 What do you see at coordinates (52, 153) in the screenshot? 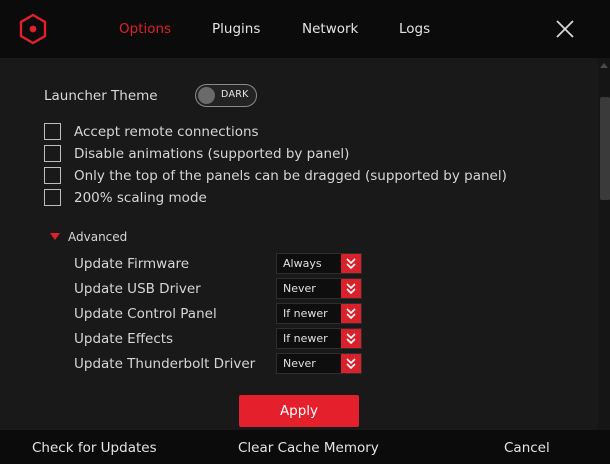
I see `disable-animations-checkbox` at bounding box center [52, 153].